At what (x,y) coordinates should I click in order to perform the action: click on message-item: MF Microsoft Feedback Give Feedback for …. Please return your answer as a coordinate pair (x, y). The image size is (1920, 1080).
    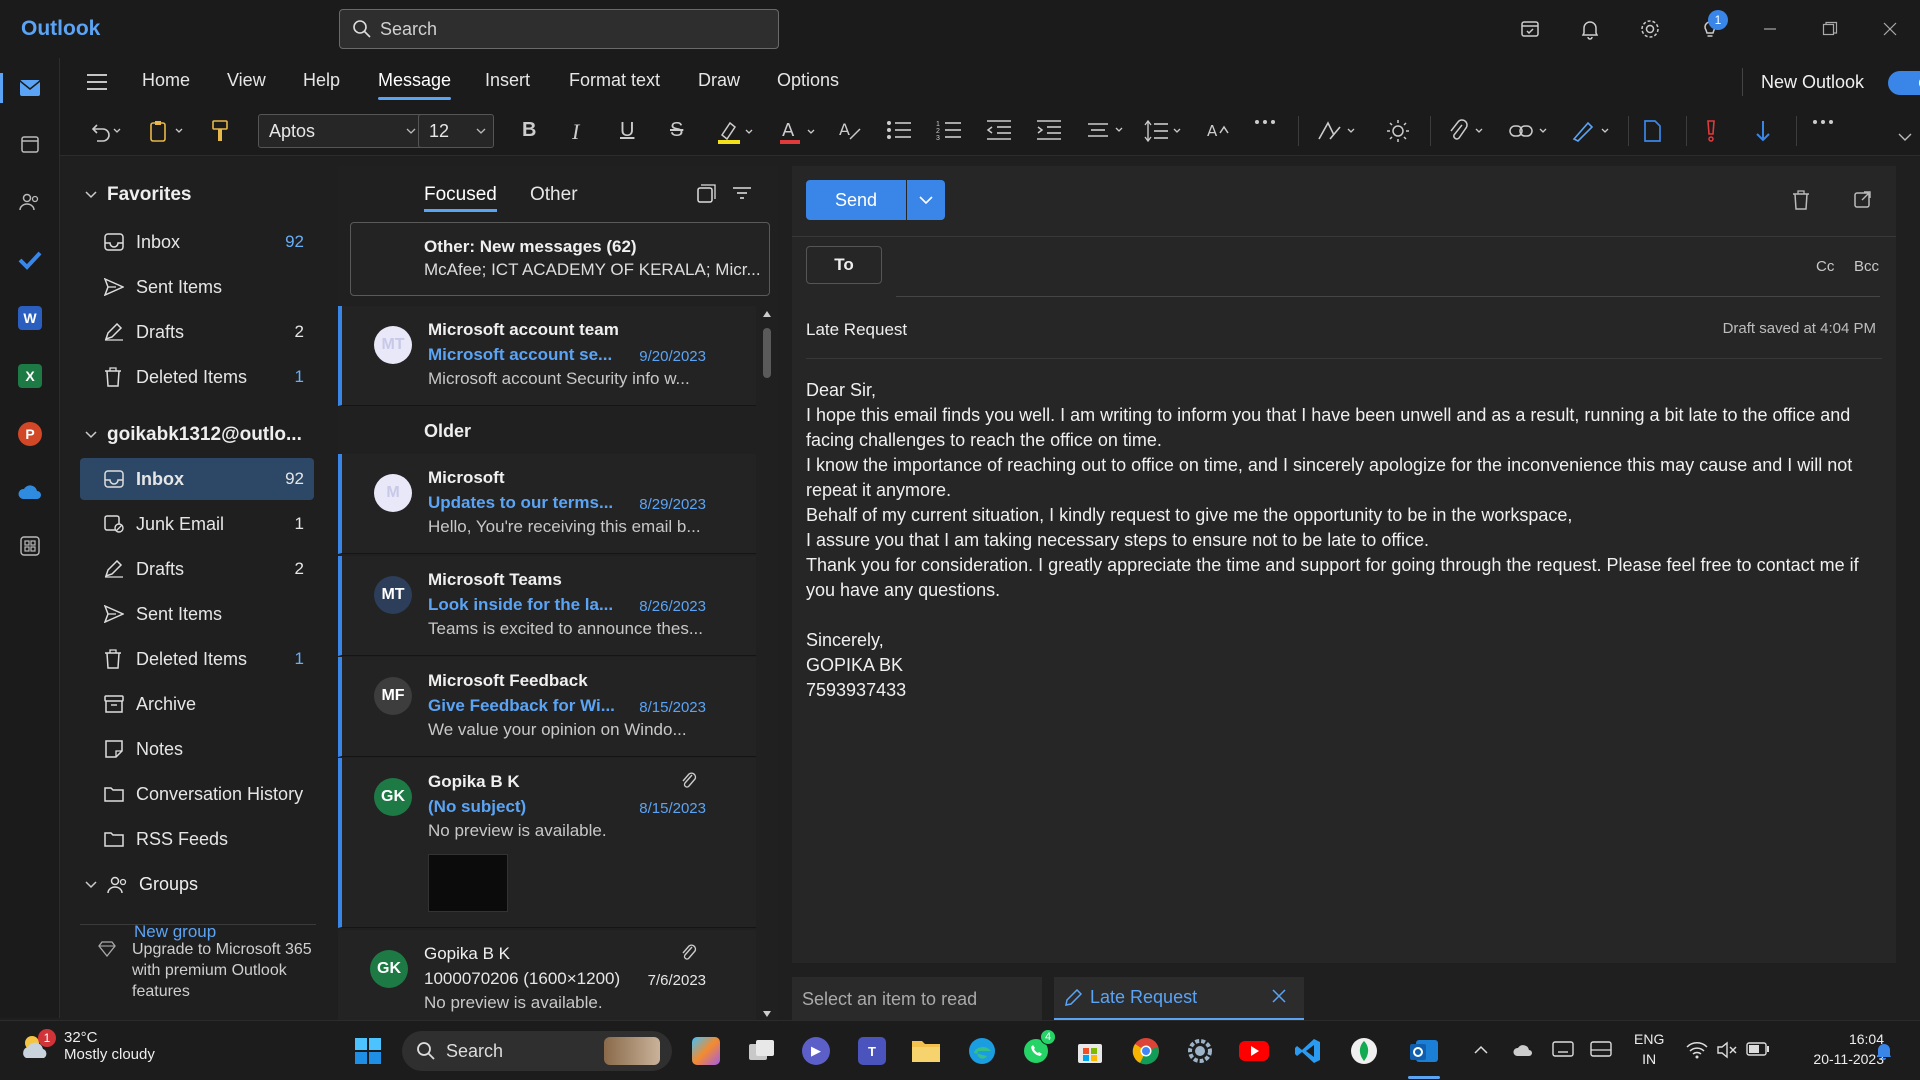
    Looking at the image, I should click on (547, 707).